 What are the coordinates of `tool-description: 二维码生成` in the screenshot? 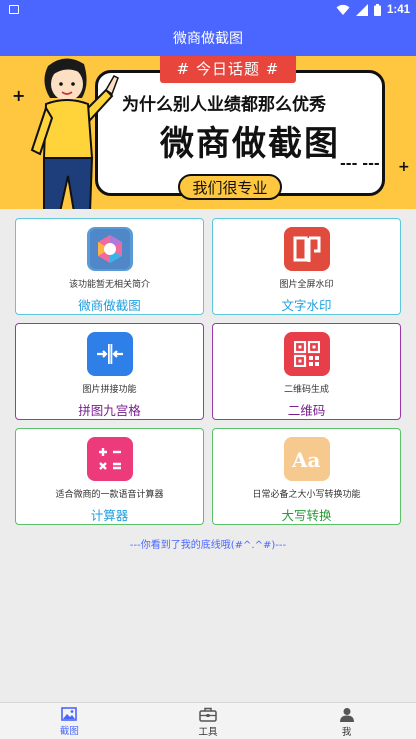 It's located at (306, 390).